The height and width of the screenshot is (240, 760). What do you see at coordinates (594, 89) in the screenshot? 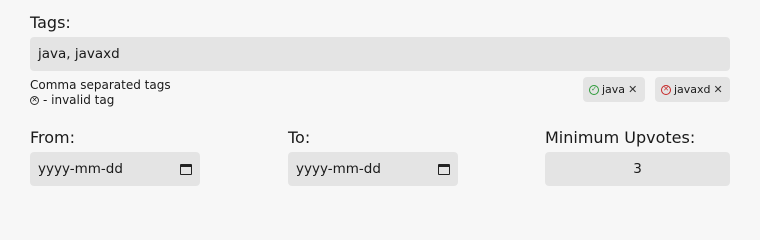
I see `check-circle-icon: ✓` at bounding box center [594, 89].